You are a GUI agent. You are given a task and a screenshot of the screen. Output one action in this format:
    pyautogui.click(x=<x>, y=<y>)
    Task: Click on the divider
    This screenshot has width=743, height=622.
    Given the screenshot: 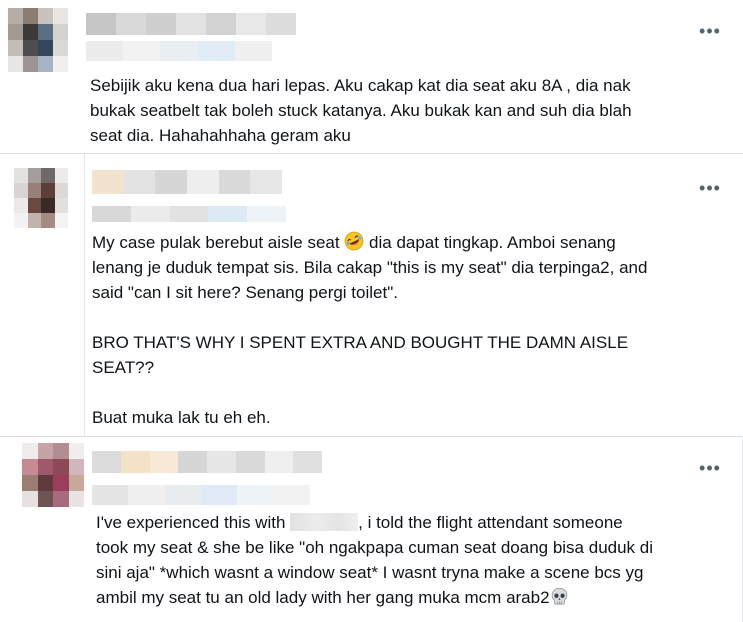 What is the action you would take?
    pyautogui.click(x=84, y=295)
    